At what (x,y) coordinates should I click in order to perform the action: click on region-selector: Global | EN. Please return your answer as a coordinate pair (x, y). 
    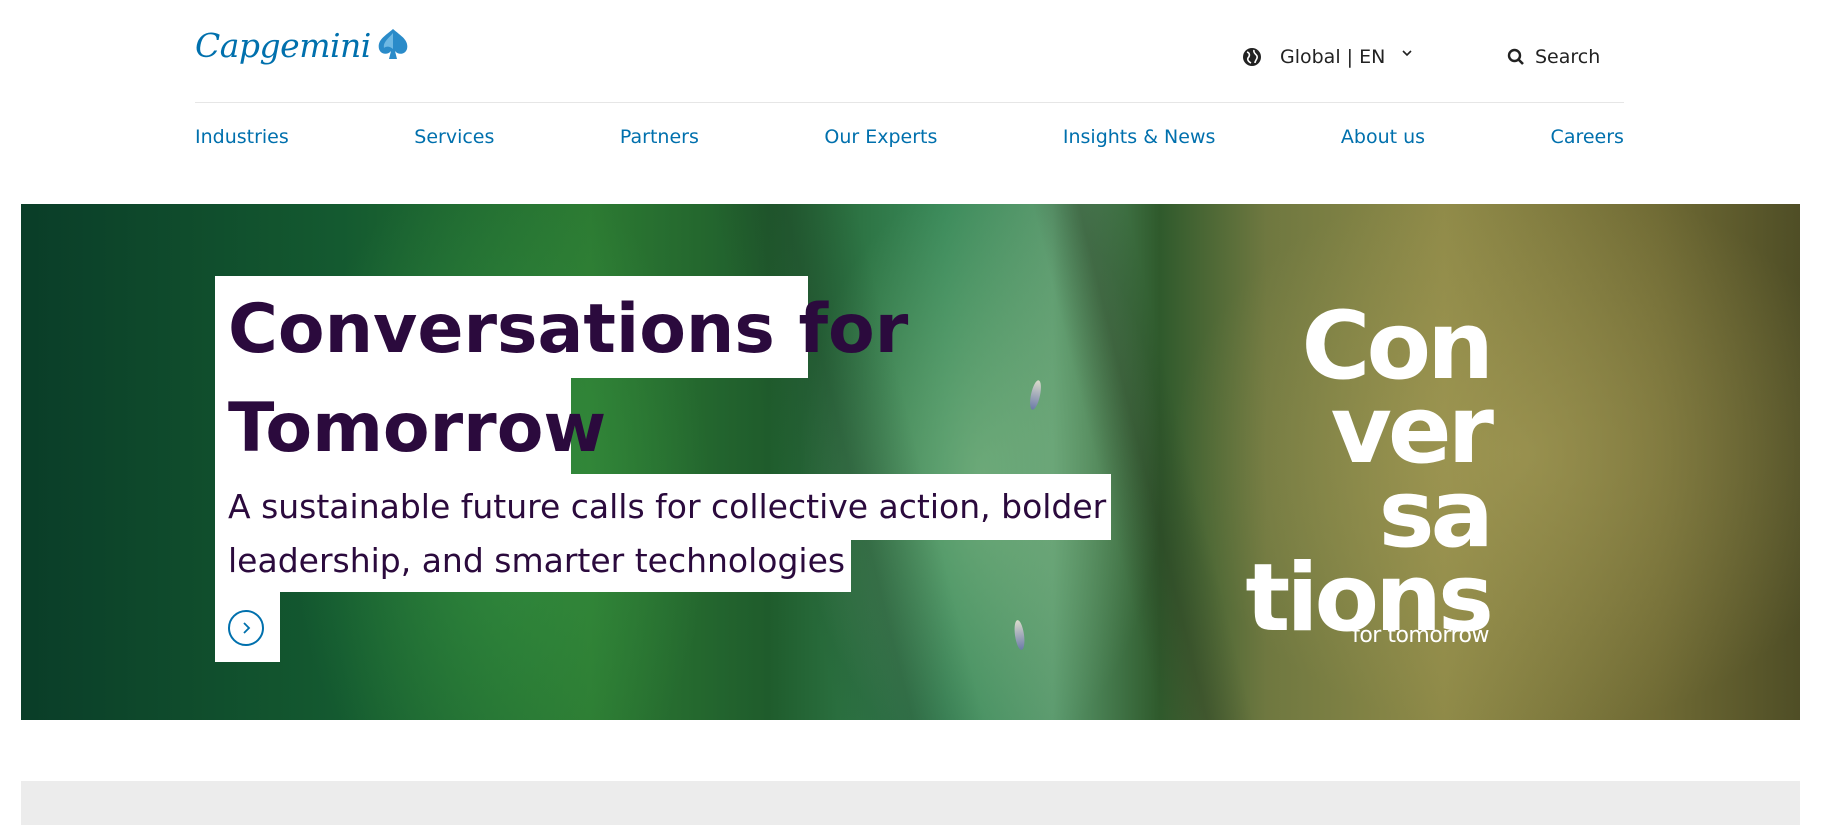
    Looking at the image, I should click on (1327, 57).